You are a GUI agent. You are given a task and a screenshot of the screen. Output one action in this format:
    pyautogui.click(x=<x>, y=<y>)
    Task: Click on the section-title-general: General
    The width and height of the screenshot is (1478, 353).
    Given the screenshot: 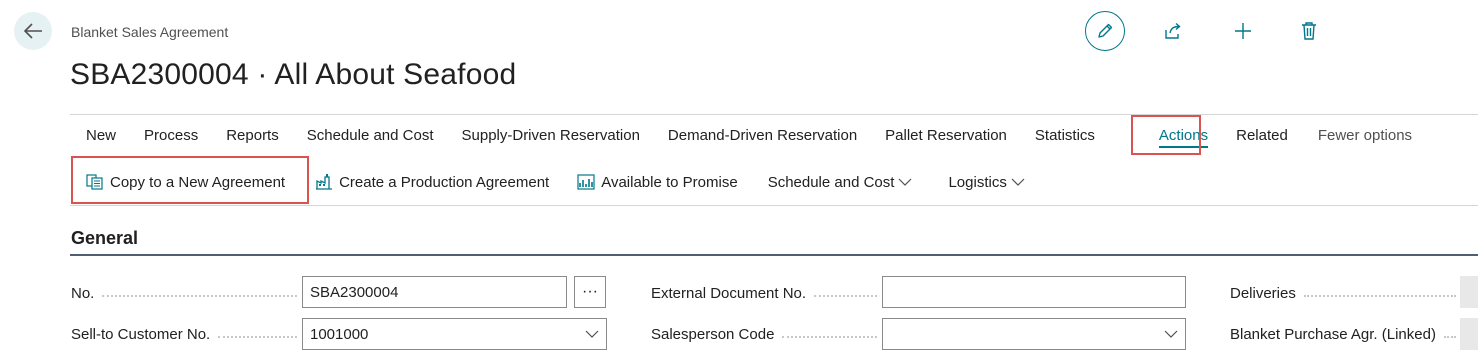 What is the action you would take?
    pyautogui.click(x=104, y=238)
    